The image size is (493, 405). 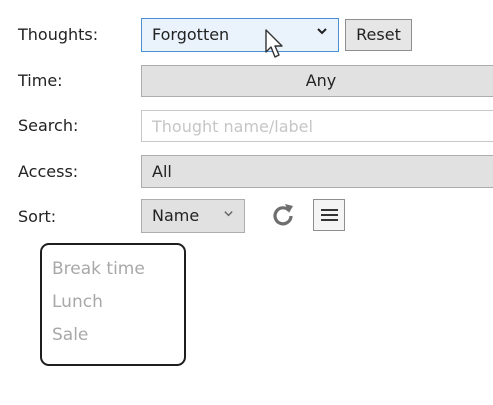 I want to click on sort-dropdown: Name, so click(x=193, y=216).